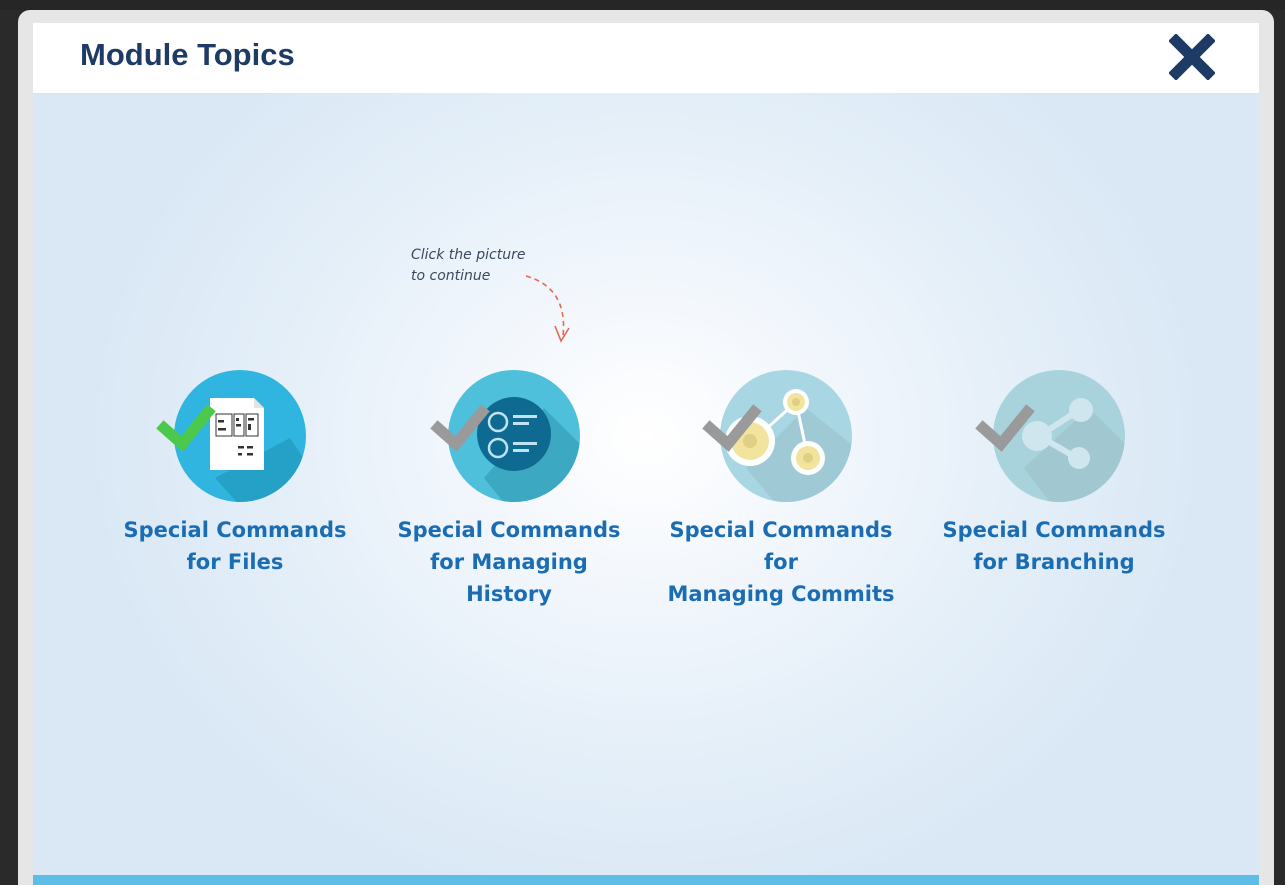 This screenshot has height=885, width=1285. What do you see at coordinates (235, 546) in the screenshot?
I see `topic-label: Special Commands for Files` at bounding box center [235, 546].